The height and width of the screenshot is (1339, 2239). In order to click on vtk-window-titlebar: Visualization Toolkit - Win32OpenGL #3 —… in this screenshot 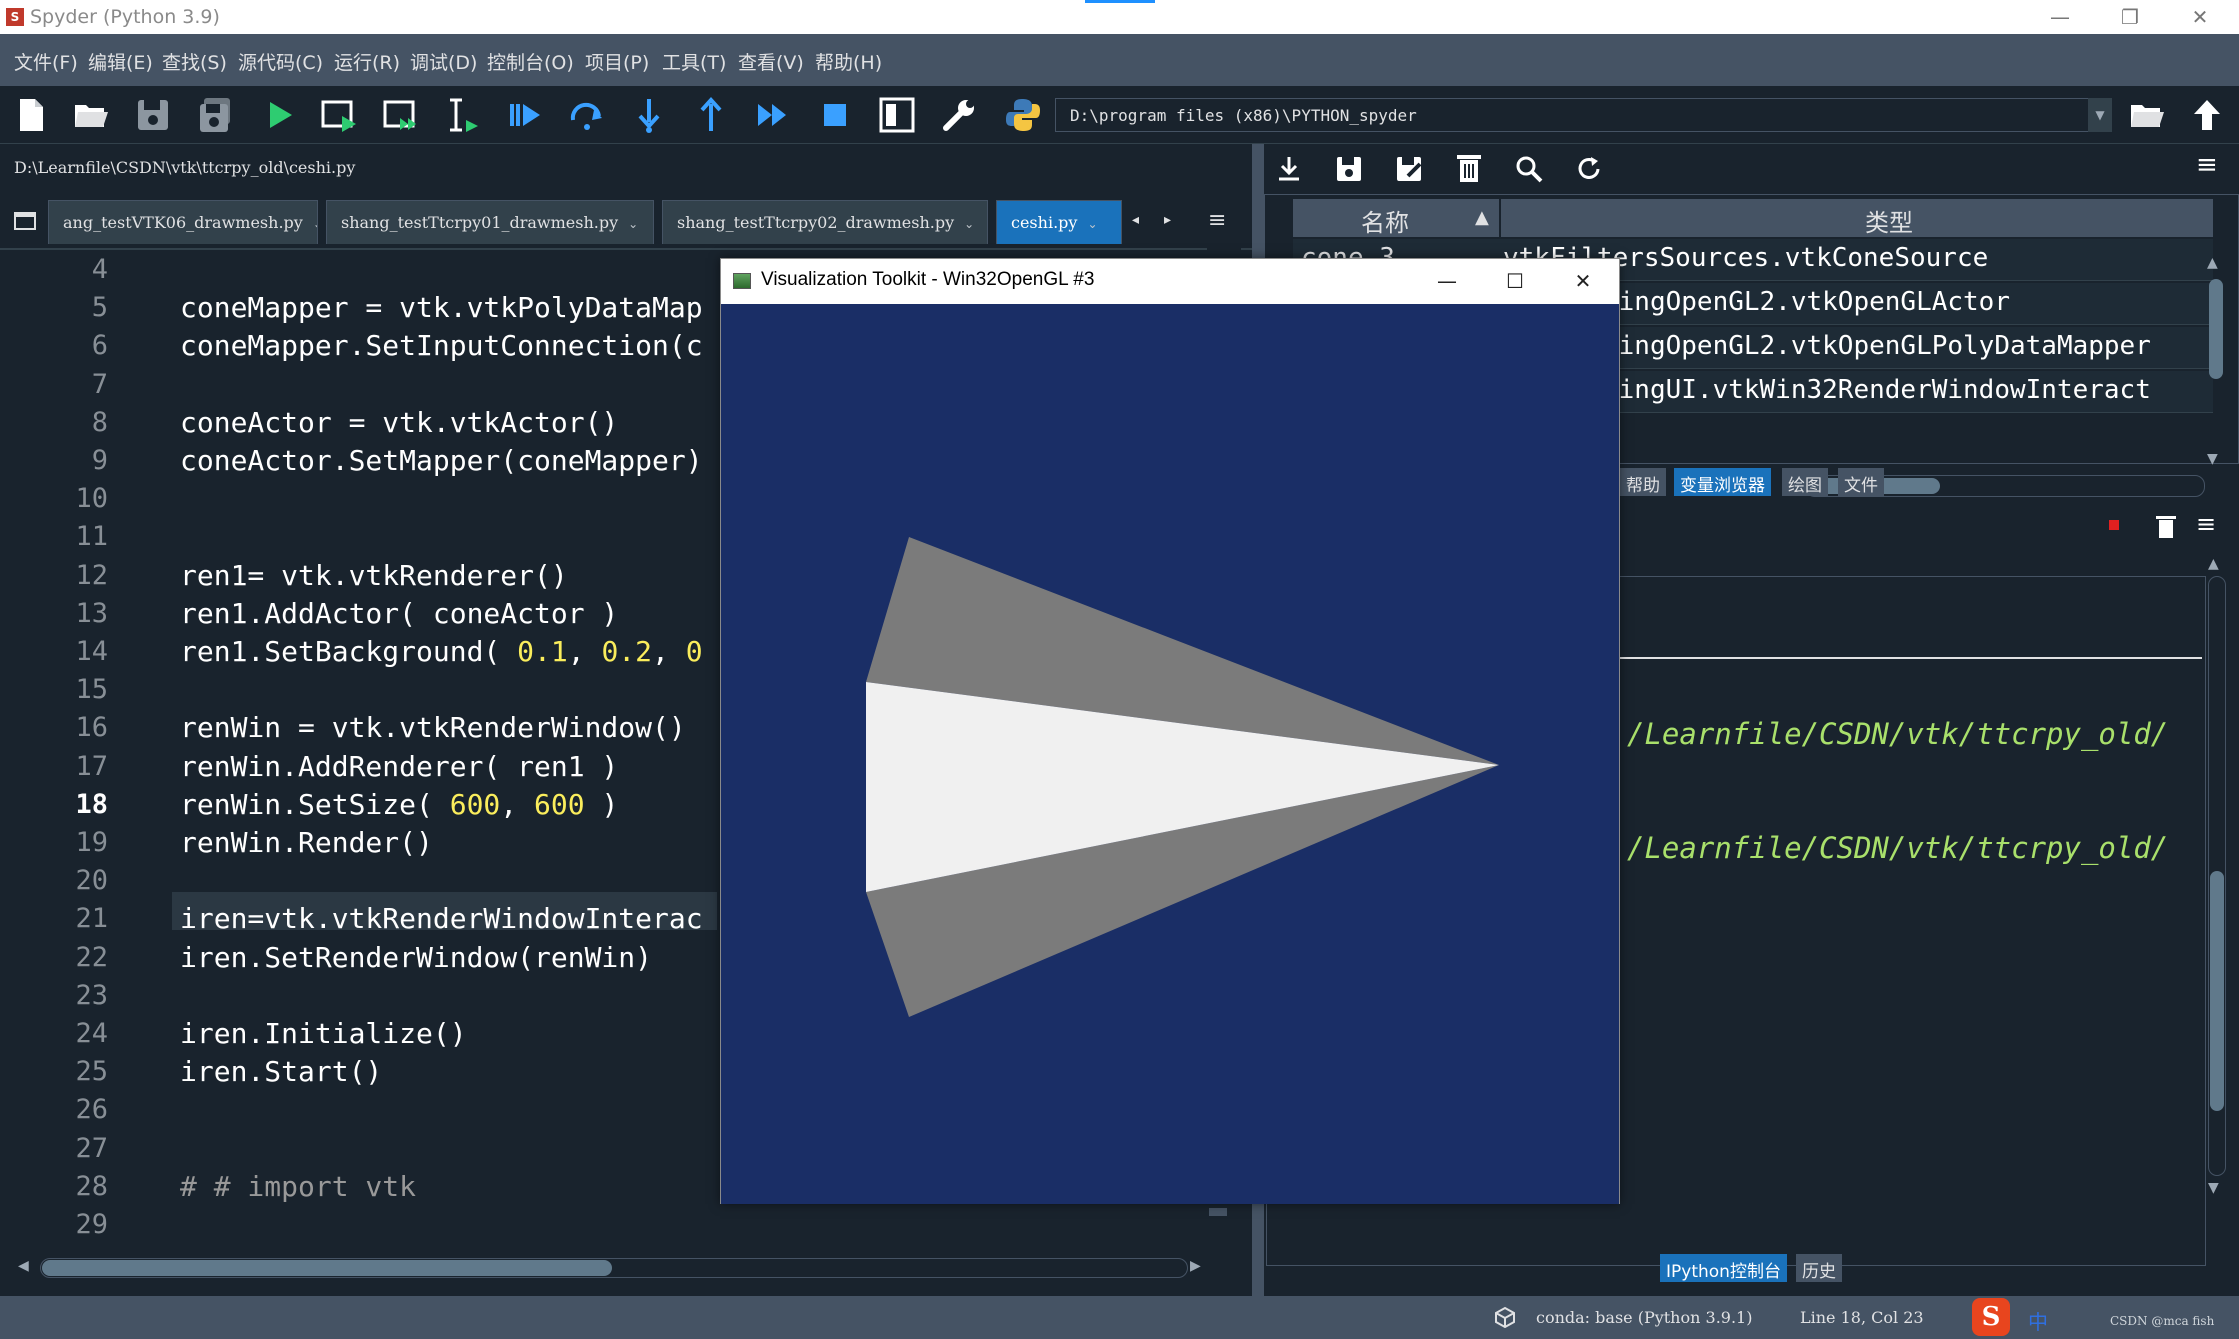, I will do `click(1170, 281)`.